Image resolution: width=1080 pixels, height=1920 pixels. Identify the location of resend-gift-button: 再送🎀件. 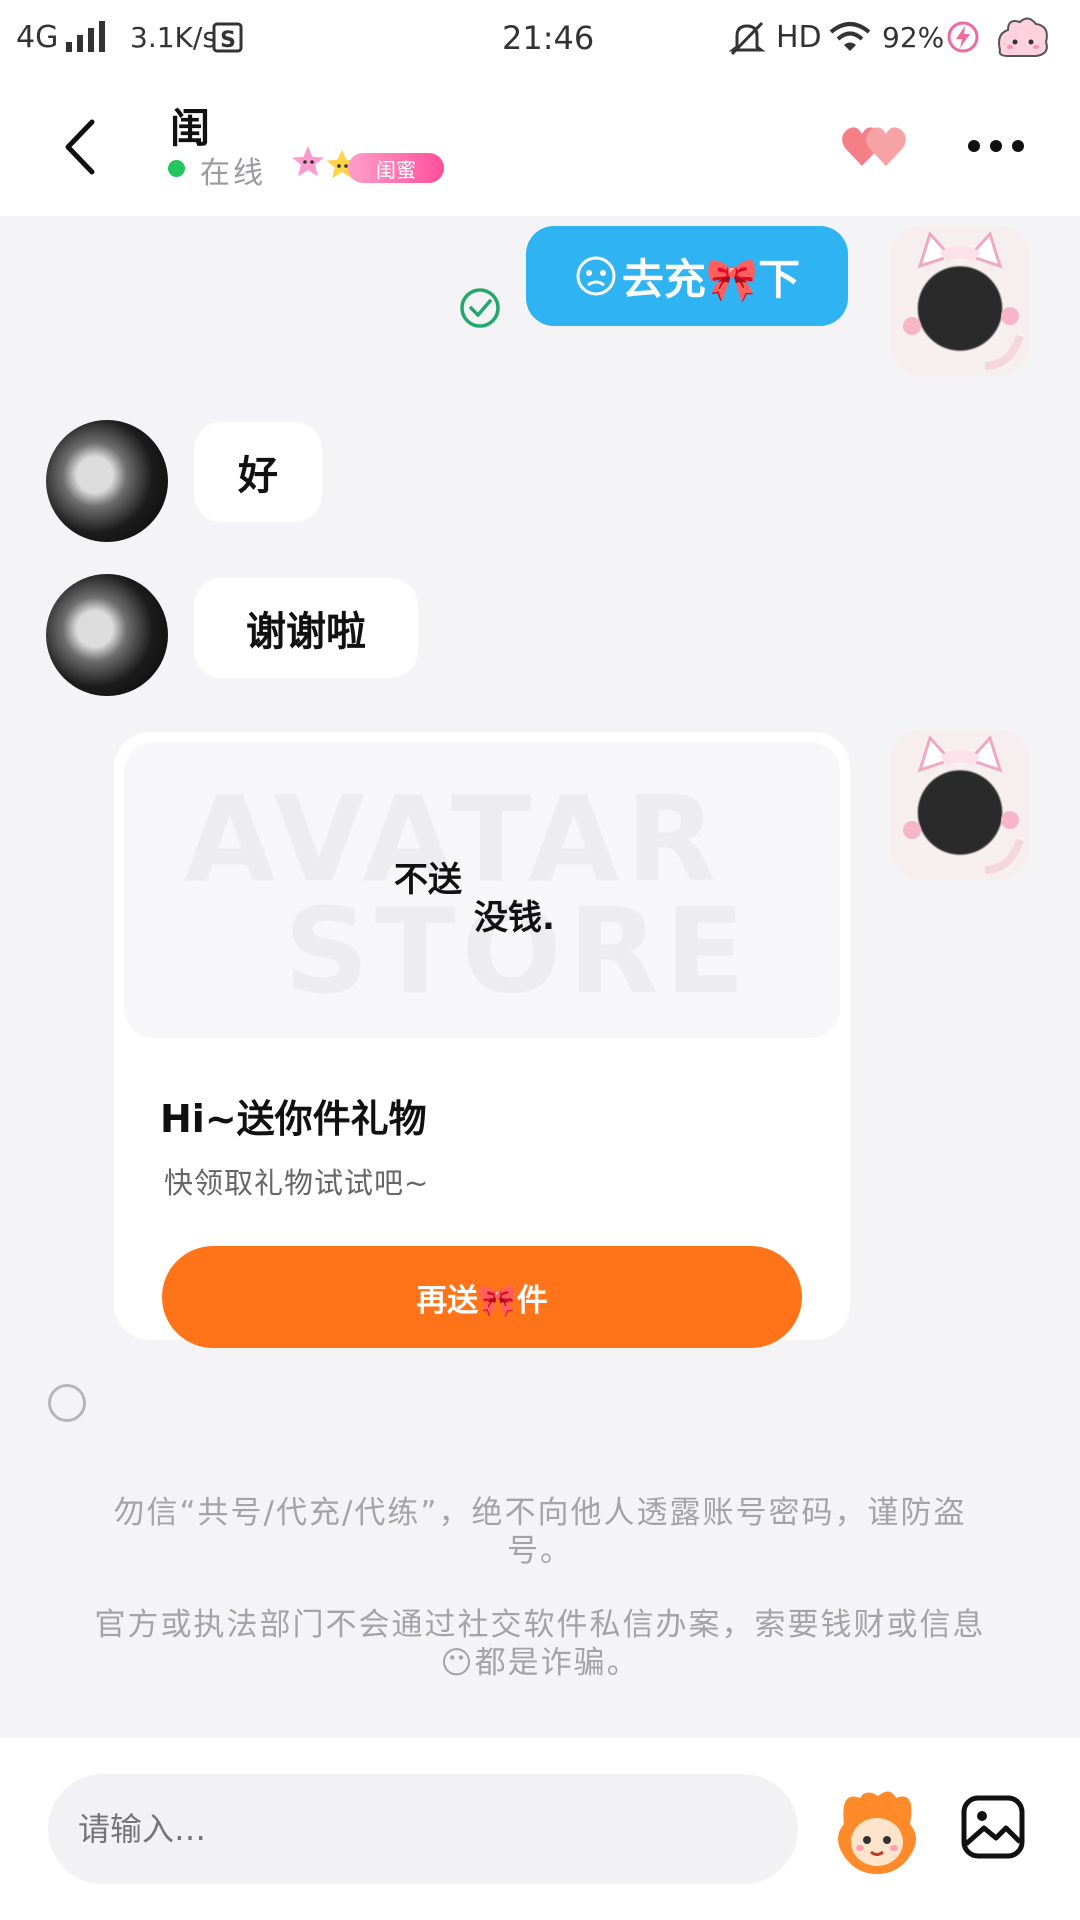
(482, 1297).